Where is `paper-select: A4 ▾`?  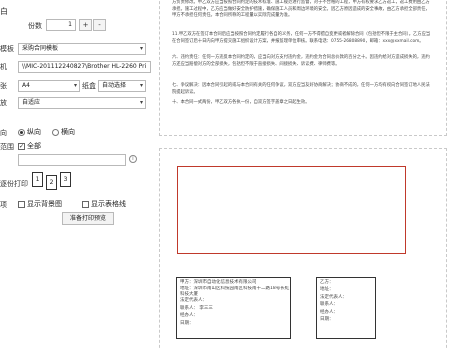 paper-select: A4 ▾ is located at coordinates (49, 86).